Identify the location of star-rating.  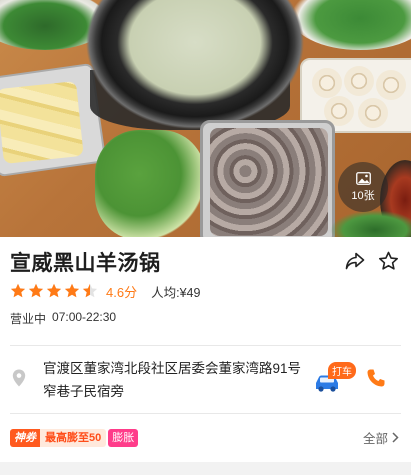
(54, 291).